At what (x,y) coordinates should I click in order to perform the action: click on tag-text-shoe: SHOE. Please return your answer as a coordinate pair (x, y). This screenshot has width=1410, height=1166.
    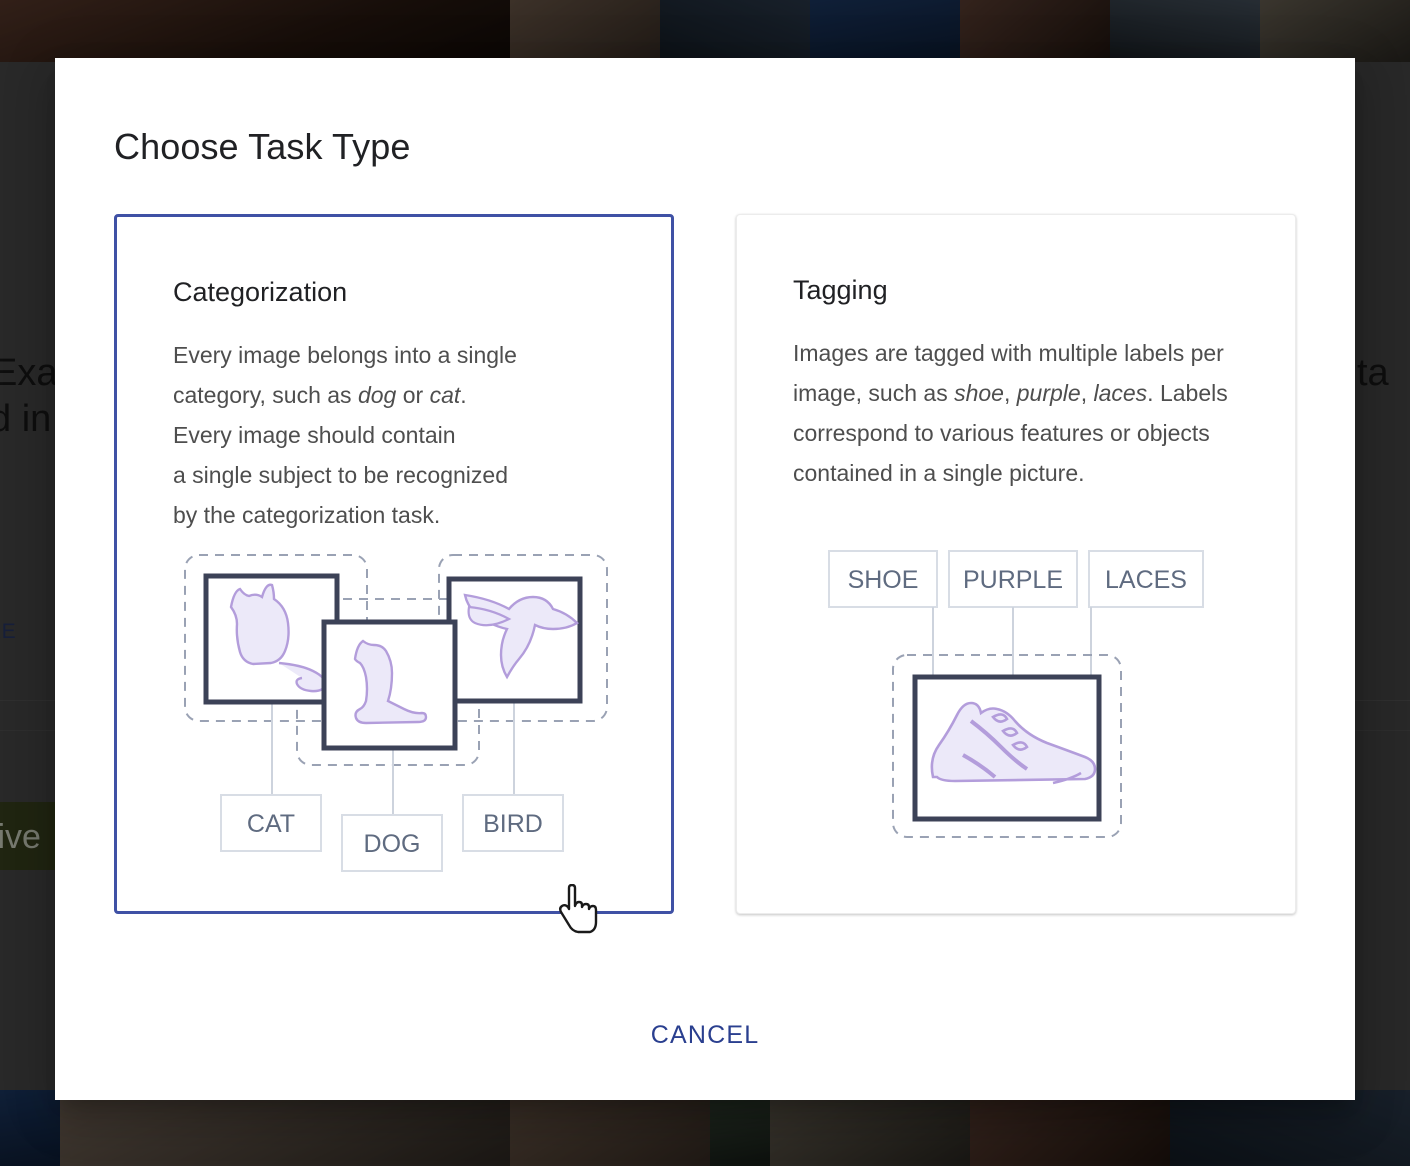
    Looking at the image, I should click on (883, 580).